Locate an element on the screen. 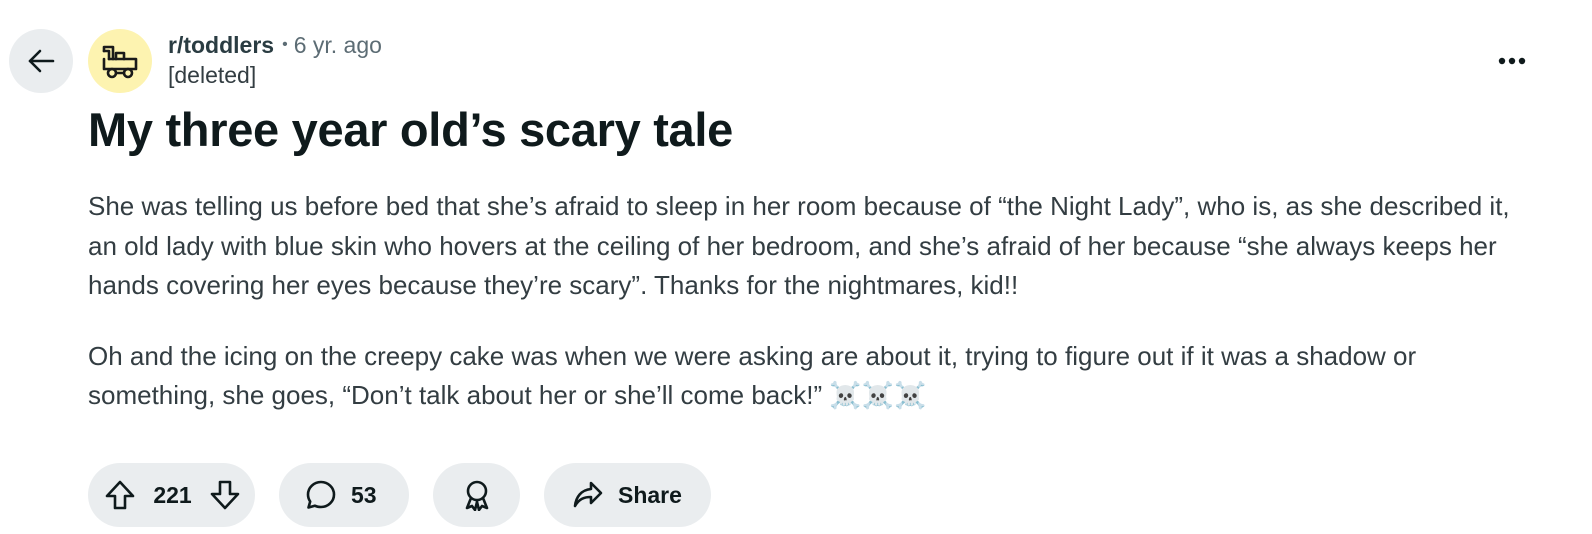 This screenshot has height=534, width=1592. award-icon is located at coordinates (477, 495).